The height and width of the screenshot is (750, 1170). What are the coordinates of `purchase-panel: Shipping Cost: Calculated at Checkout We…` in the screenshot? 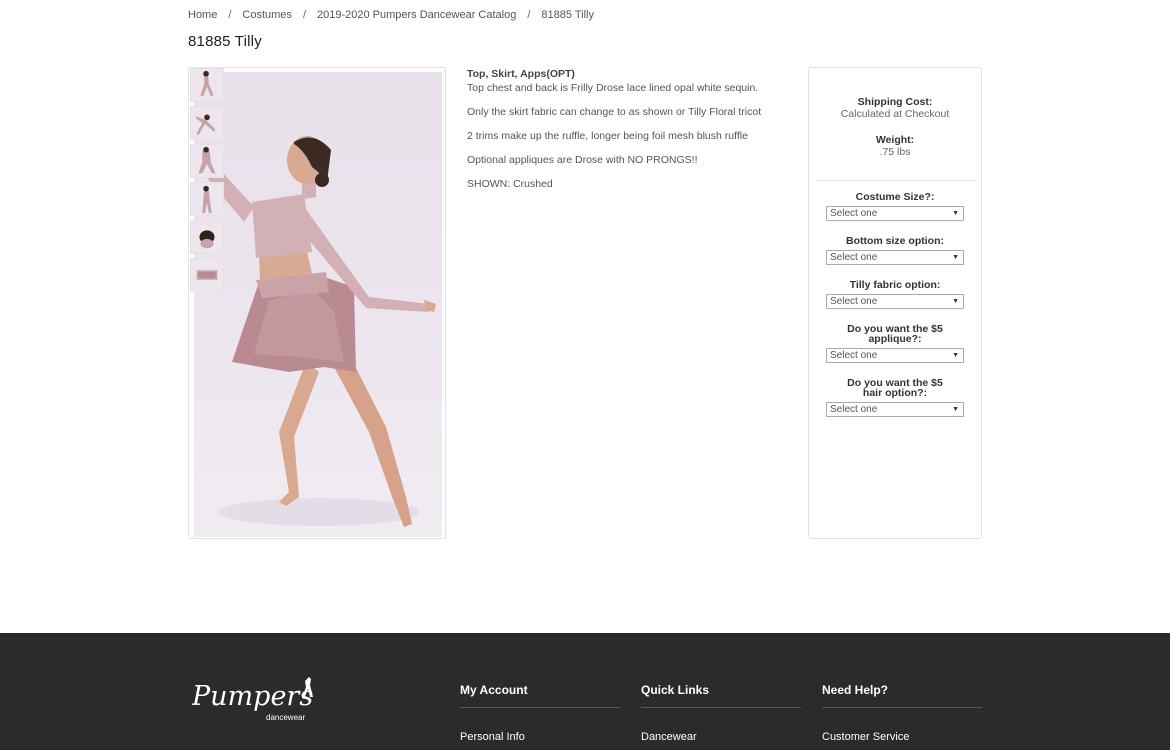 It's located at (895, 303).